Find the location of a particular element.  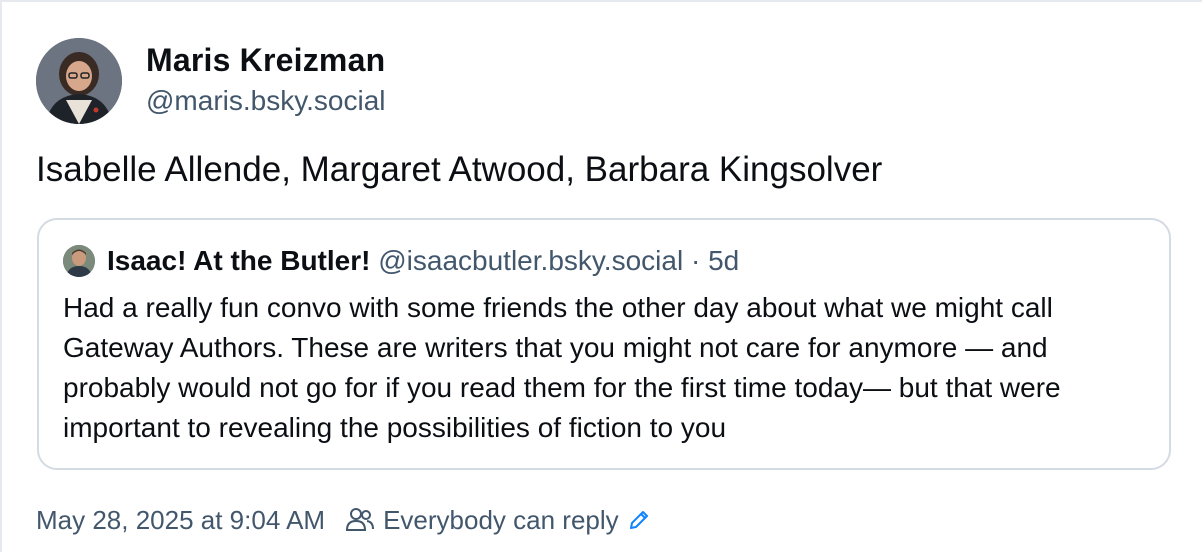

author-avatar is located at coordinates (79, 81).